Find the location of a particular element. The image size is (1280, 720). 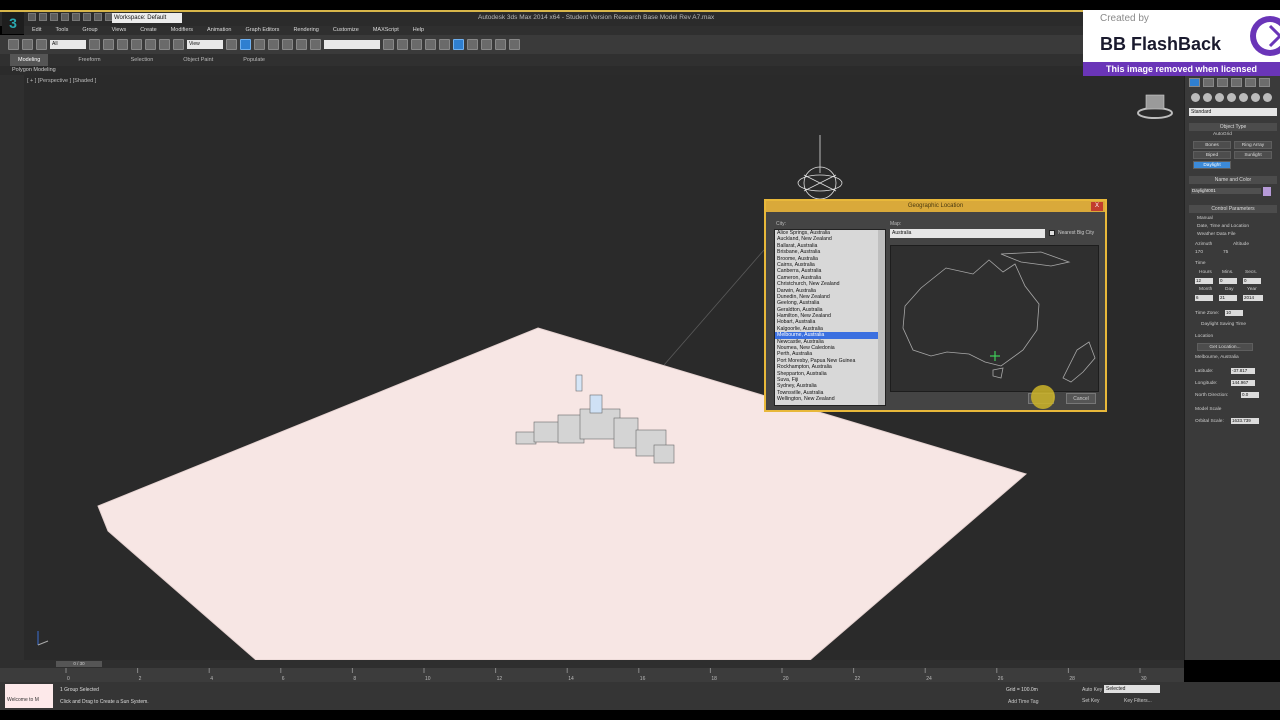

tab-selection: Selection is located at coordinates (142, 60).